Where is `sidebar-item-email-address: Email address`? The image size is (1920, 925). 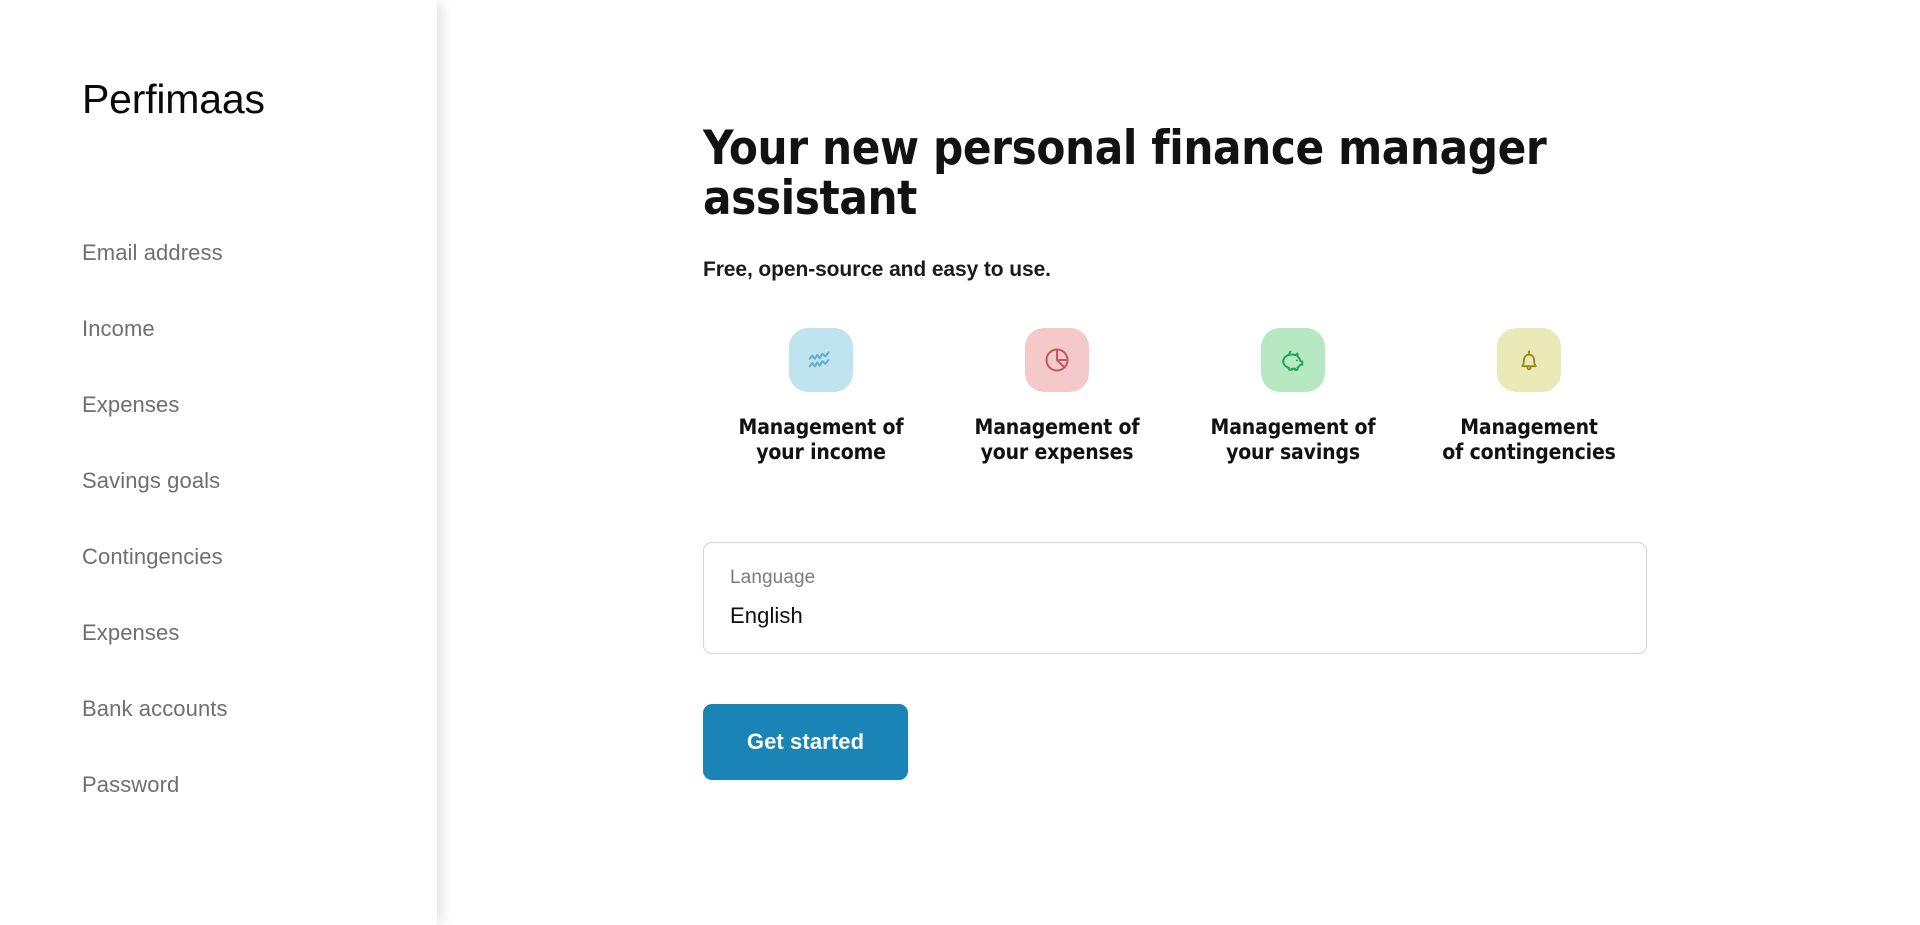
sidebar-item-email-address: Email address is located at coordinates (259, 253).